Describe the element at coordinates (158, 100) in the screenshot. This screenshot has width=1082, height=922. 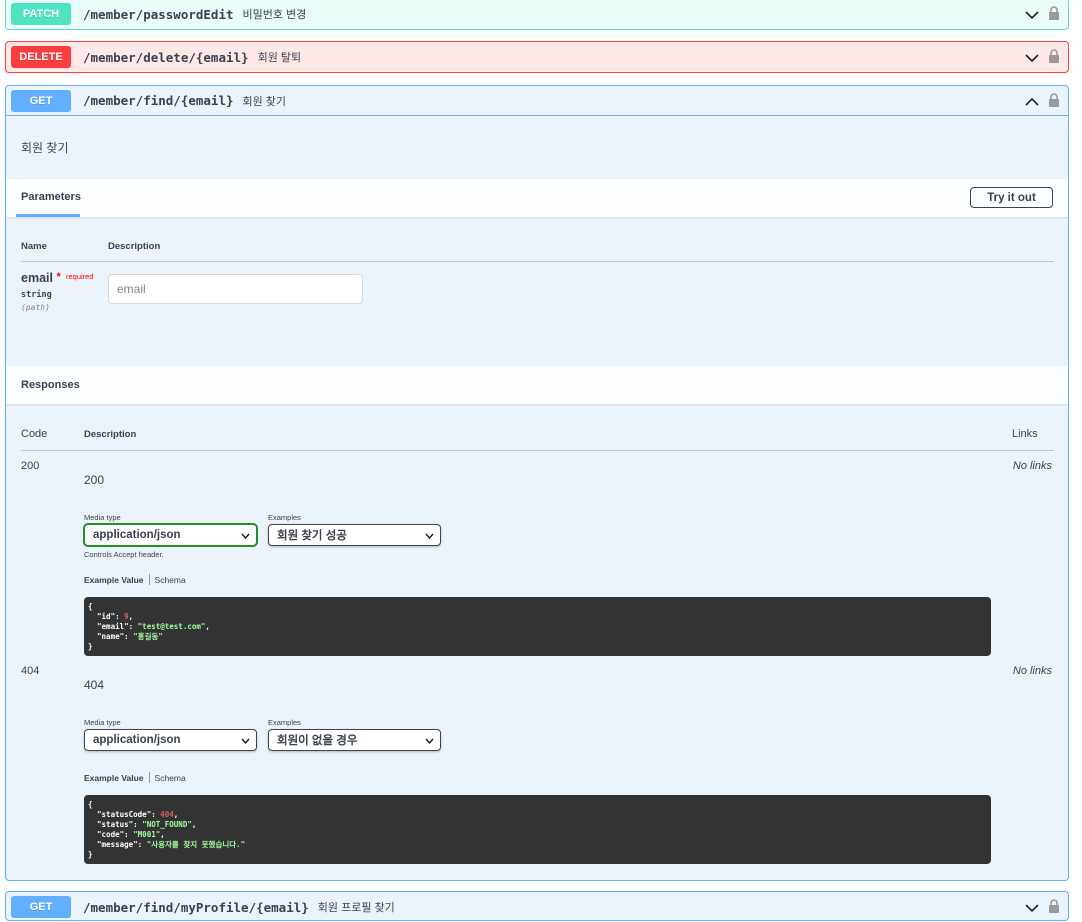
I see `endpoint-path: /member/find/{email}` at that location.